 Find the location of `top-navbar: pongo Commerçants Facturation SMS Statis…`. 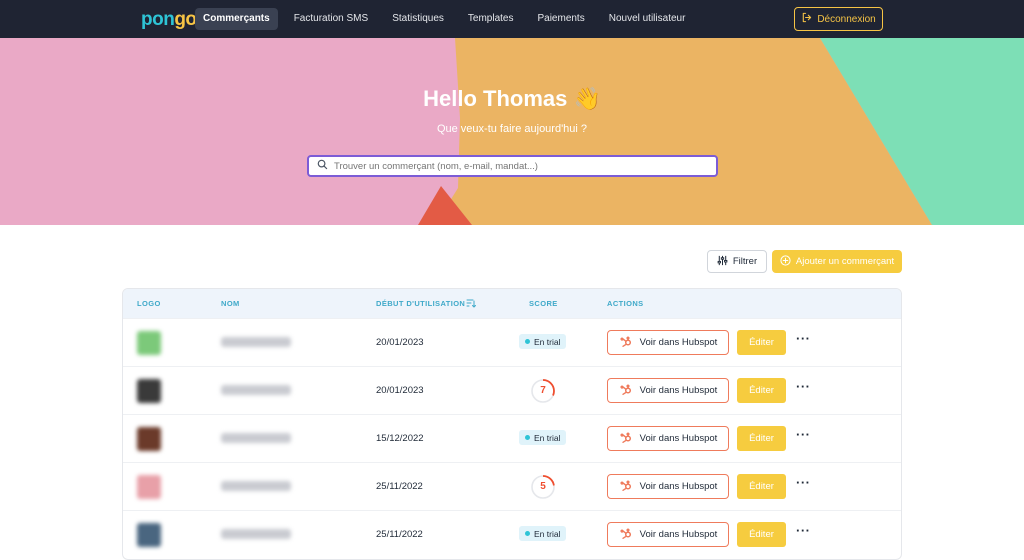

top-navbar: pongo Commerçants Facturation SMS Statis… is located at coordinates (512, 19).